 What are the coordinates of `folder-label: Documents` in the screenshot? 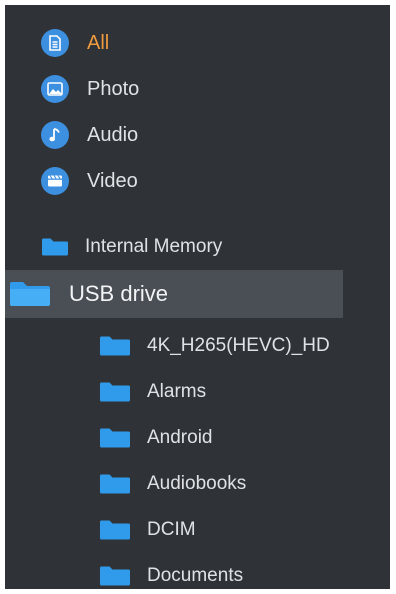 It's located at (195, 575).